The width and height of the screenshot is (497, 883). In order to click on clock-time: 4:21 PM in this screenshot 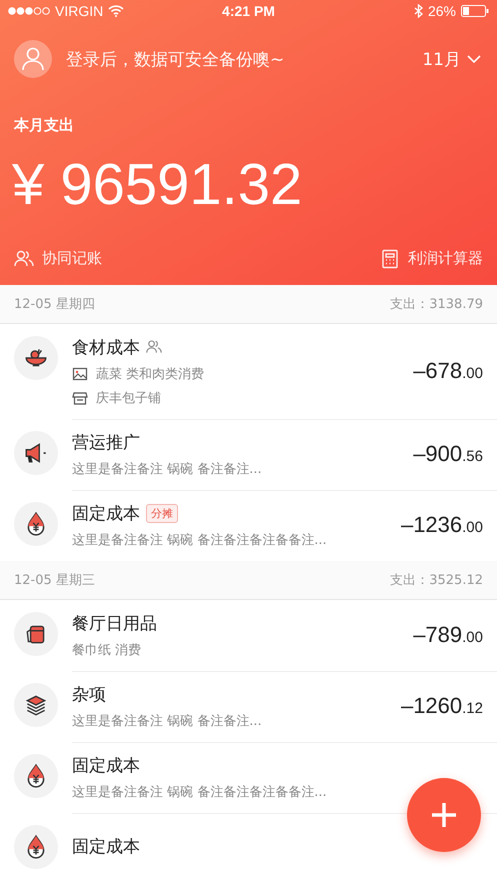, I will do `click(248, 11)`.